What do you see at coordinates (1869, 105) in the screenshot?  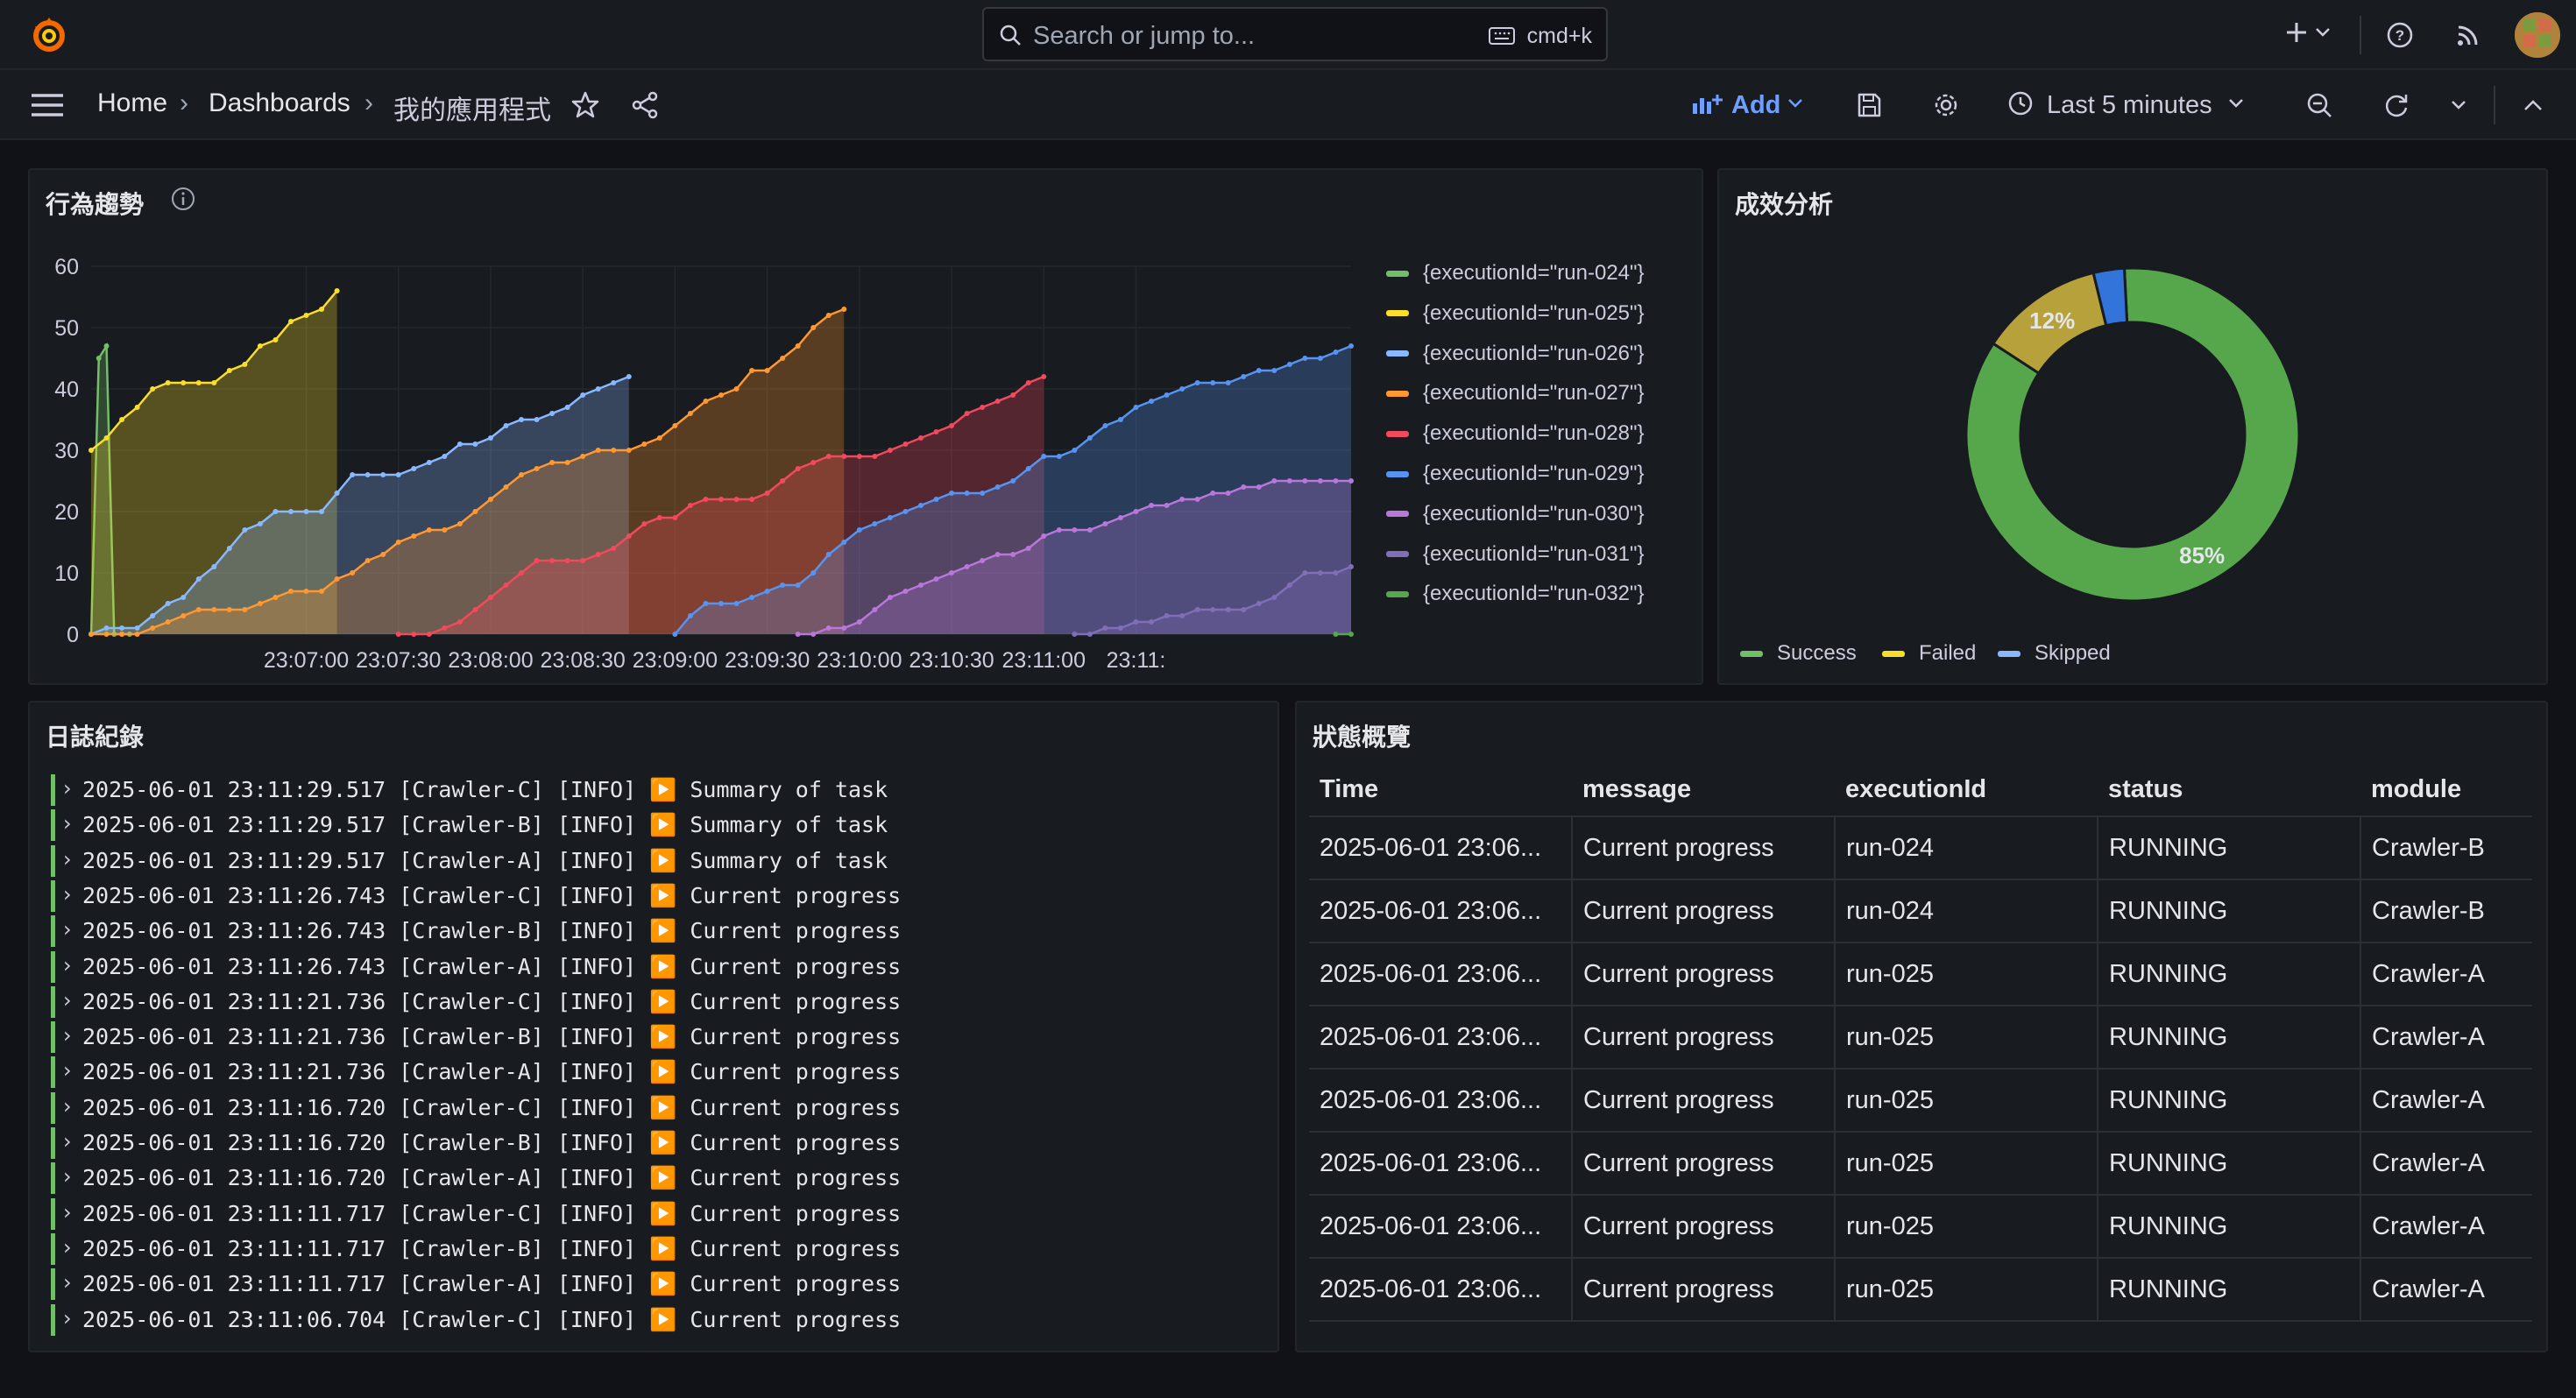 I see `save-icon` at bounding box center [1869, 105].